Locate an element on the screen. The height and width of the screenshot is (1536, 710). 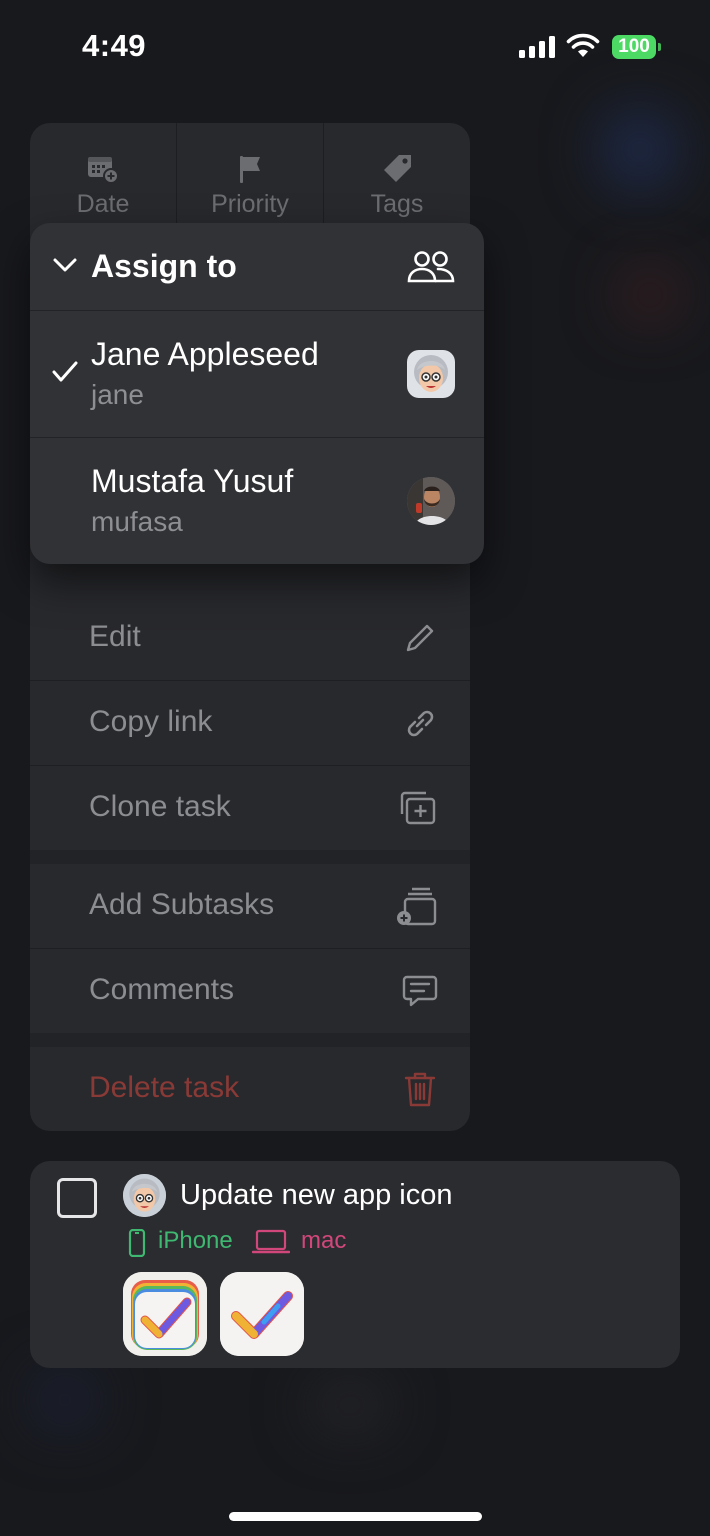
comments-menu-item: Comments is located at coordinates (250, 991).